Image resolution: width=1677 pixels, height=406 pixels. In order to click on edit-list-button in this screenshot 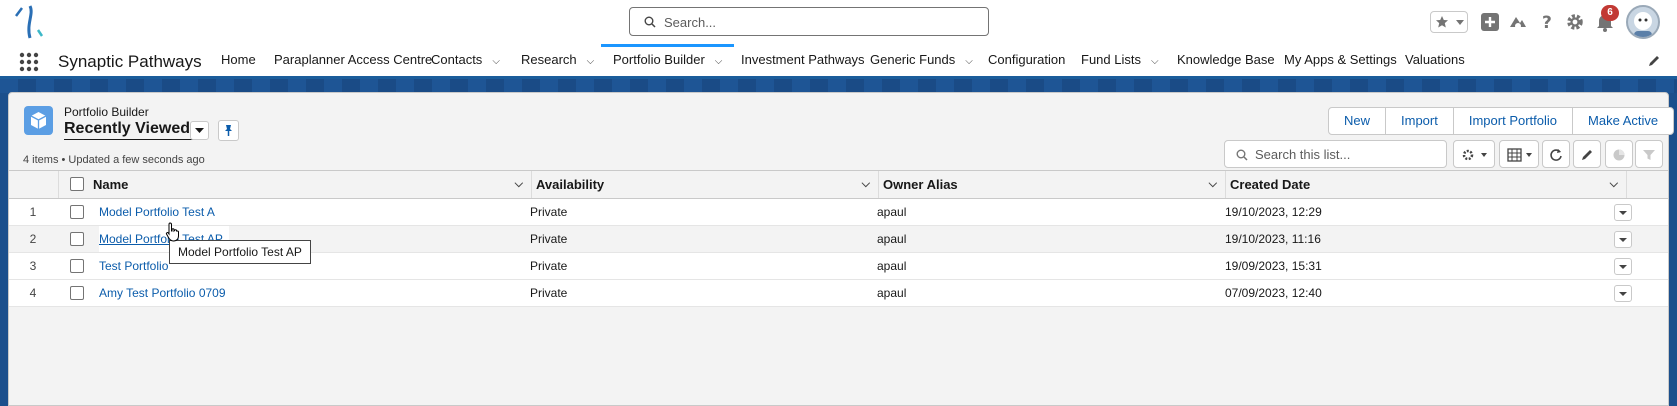, I will do `click(1587, 154)`.